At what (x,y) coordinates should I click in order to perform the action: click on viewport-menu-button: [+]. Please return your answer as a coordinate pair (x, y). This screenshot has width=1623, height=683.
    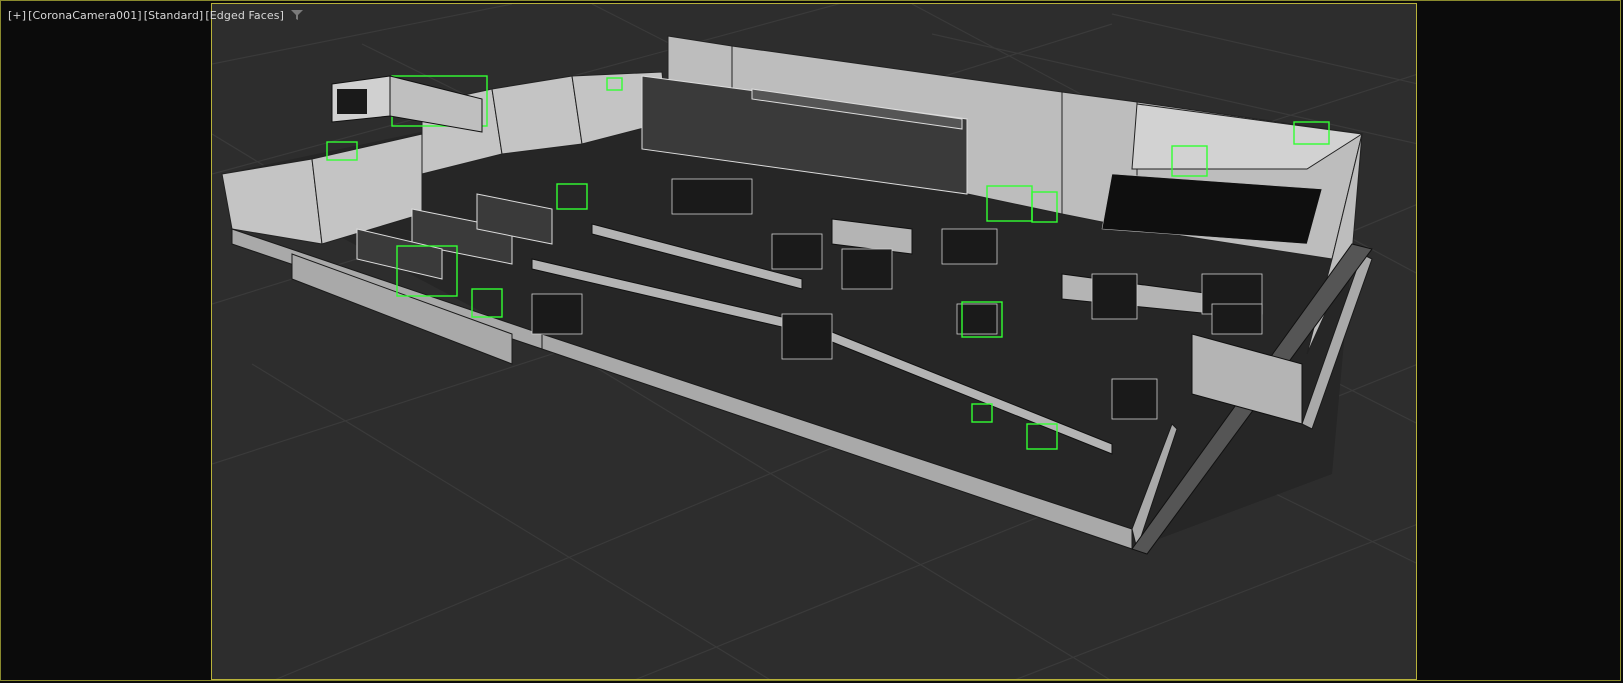
    Looking at the image, I should click on (17, 15).